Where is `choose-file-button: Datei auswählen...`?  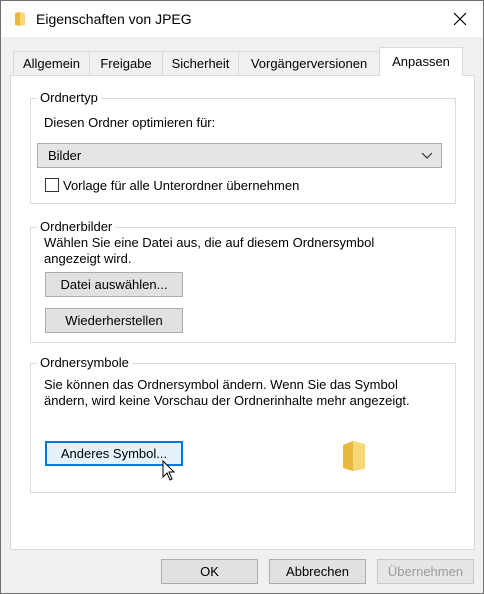
choose-file-button: Datei auswählen... is located at coordinates (114, 284).